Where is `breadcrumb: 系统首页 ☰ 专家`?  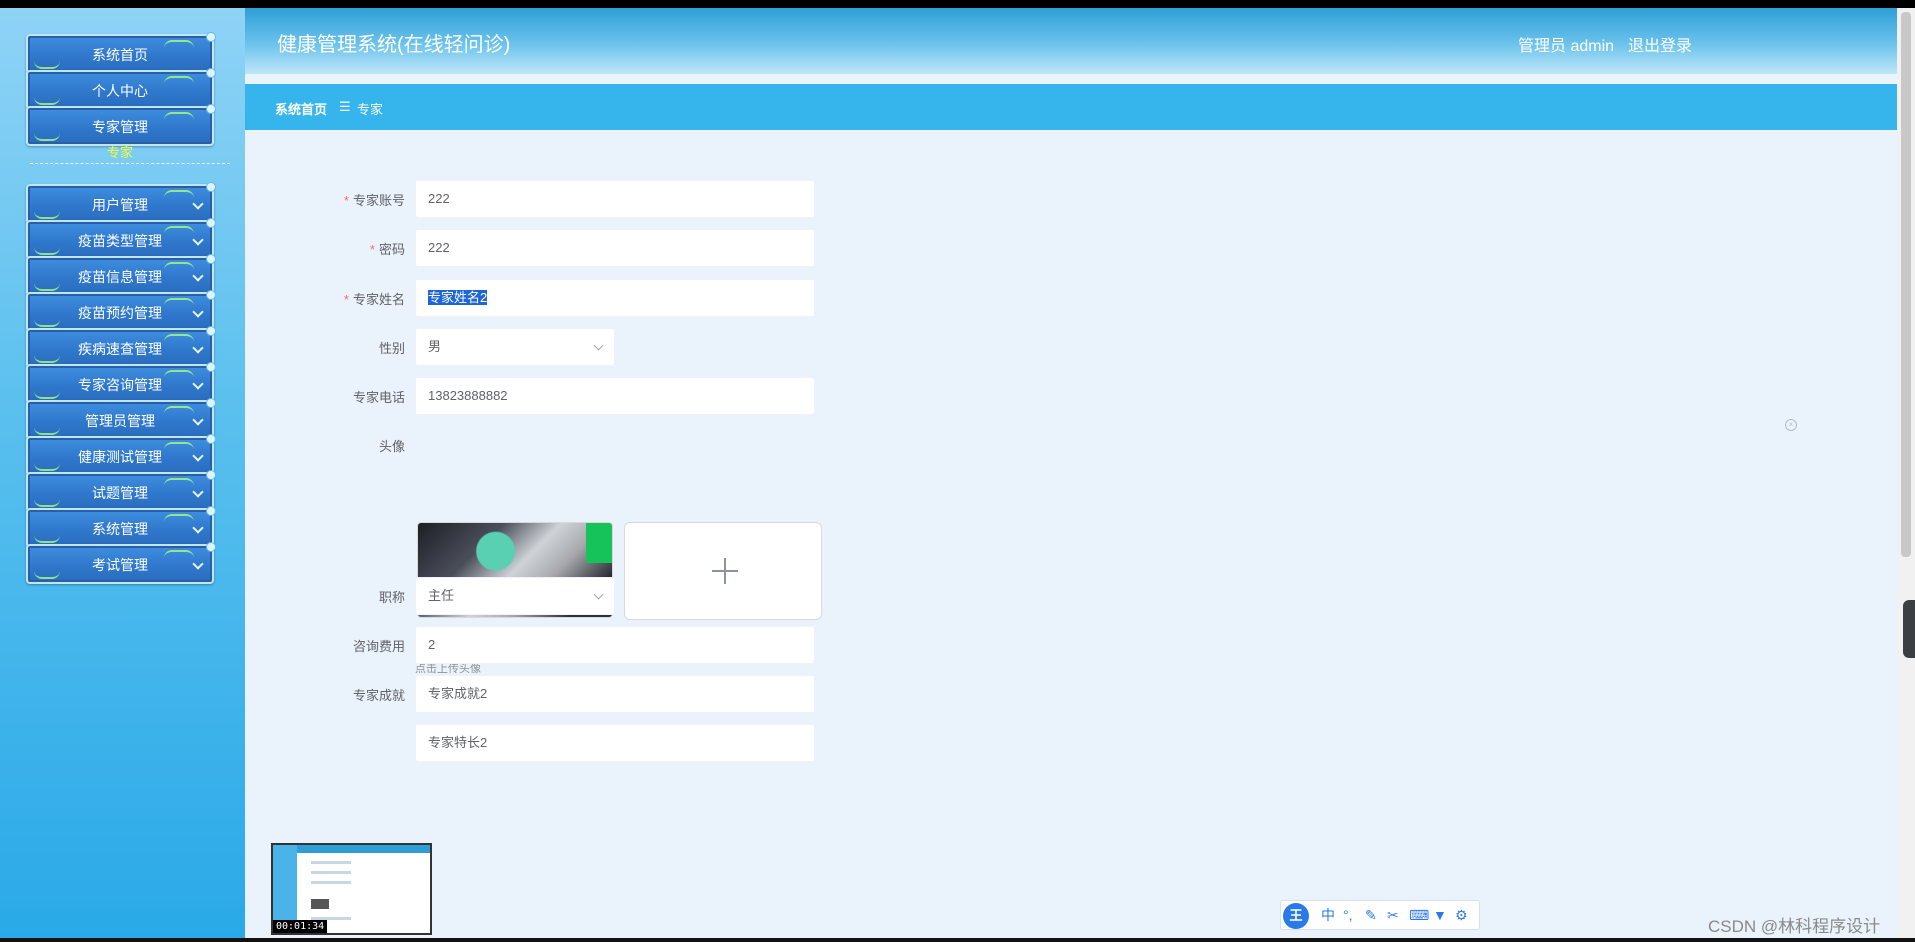 breadcrumb: 系统首页 ☰ 专家 is located at coordinates (1071, 107).